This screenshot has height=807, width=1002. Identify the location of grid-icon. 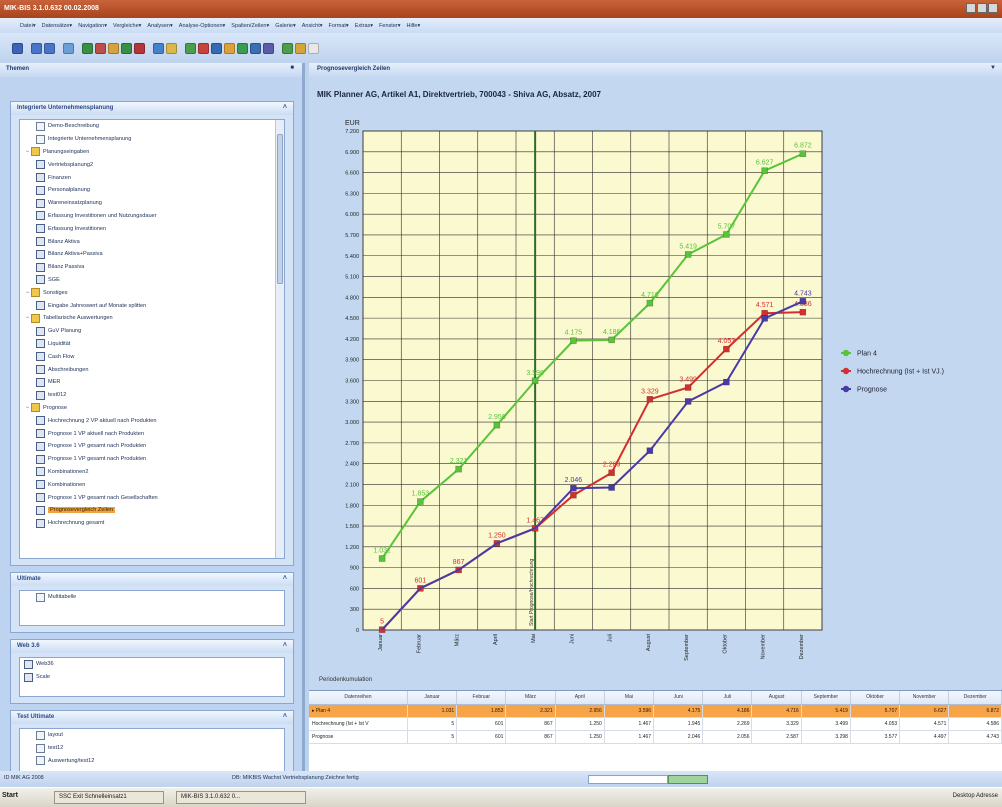
(158, 48).